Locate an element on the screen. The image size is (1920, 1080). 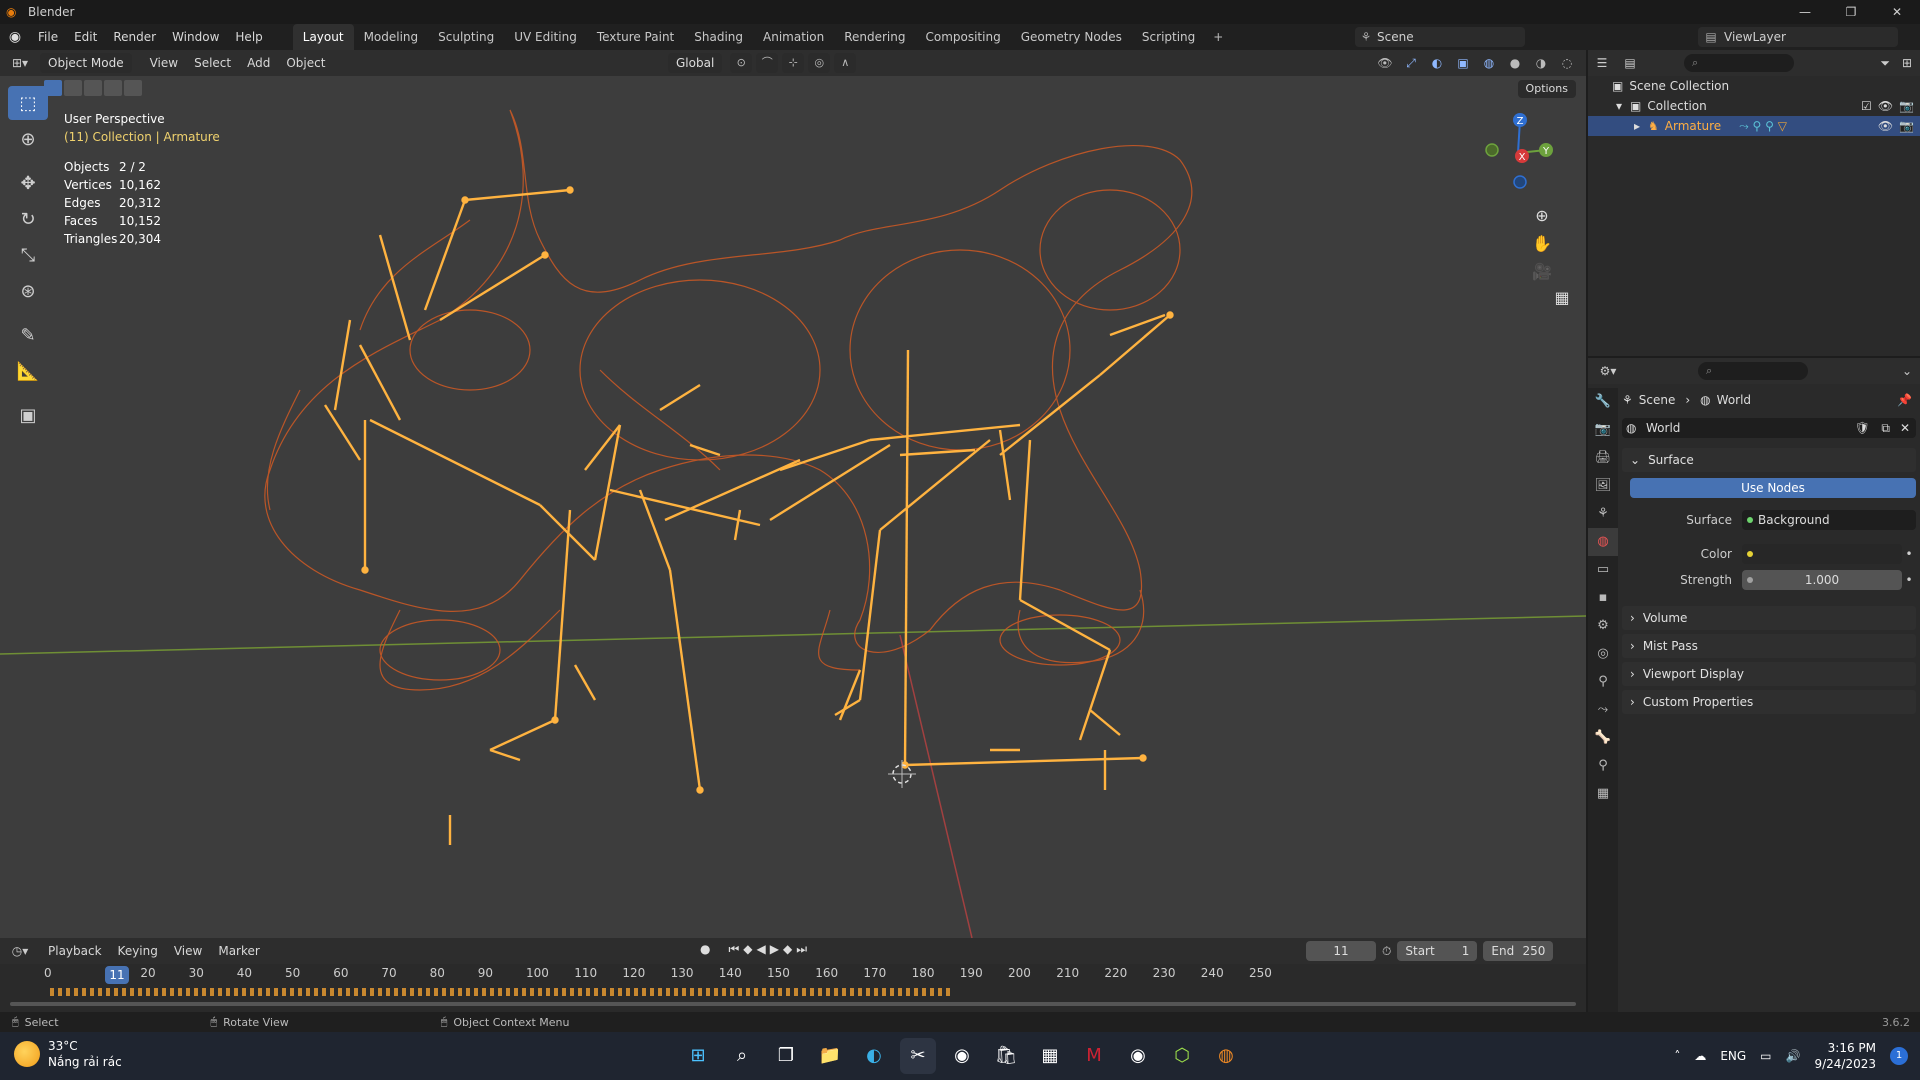
play-icon: ▶ is located at coordinates (774, 949).